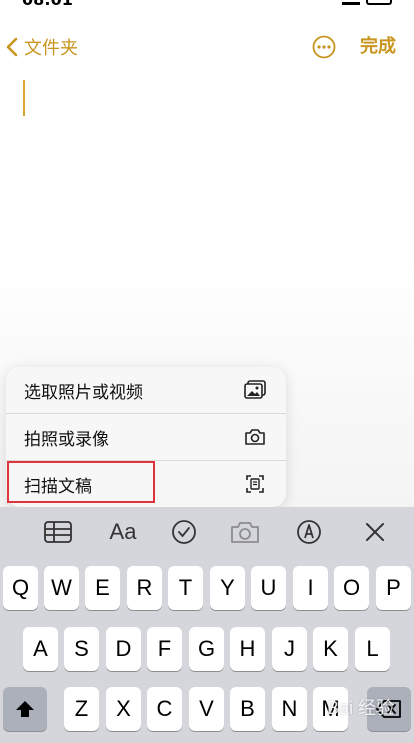 This screenshot has width=414, height=743. I want to click on keyboard-toolbar: Aa, so click(207, 532).